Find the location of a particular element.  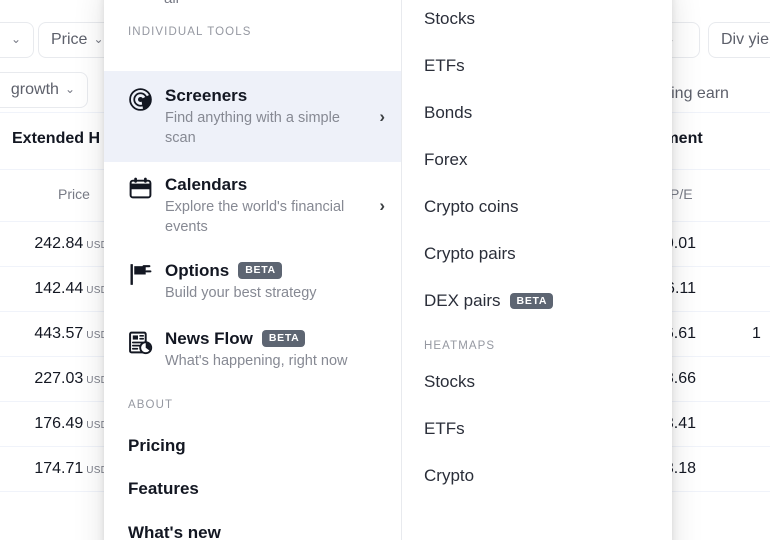

cell-price: 443.57 USD is located at coordinates (58, 334).